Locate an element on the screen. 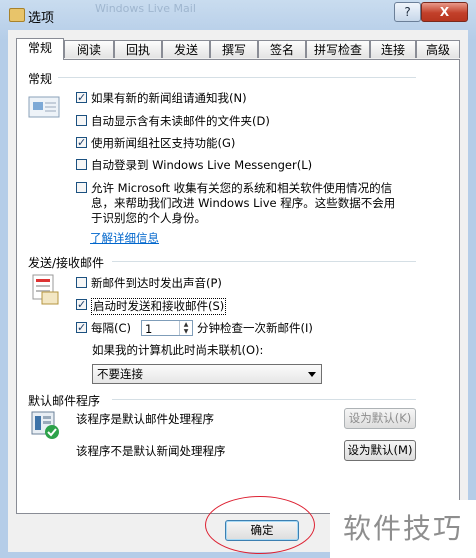 The image size is (476, 558). learn-more-link: 了解详细信息 is located at coordinates (124, 238).